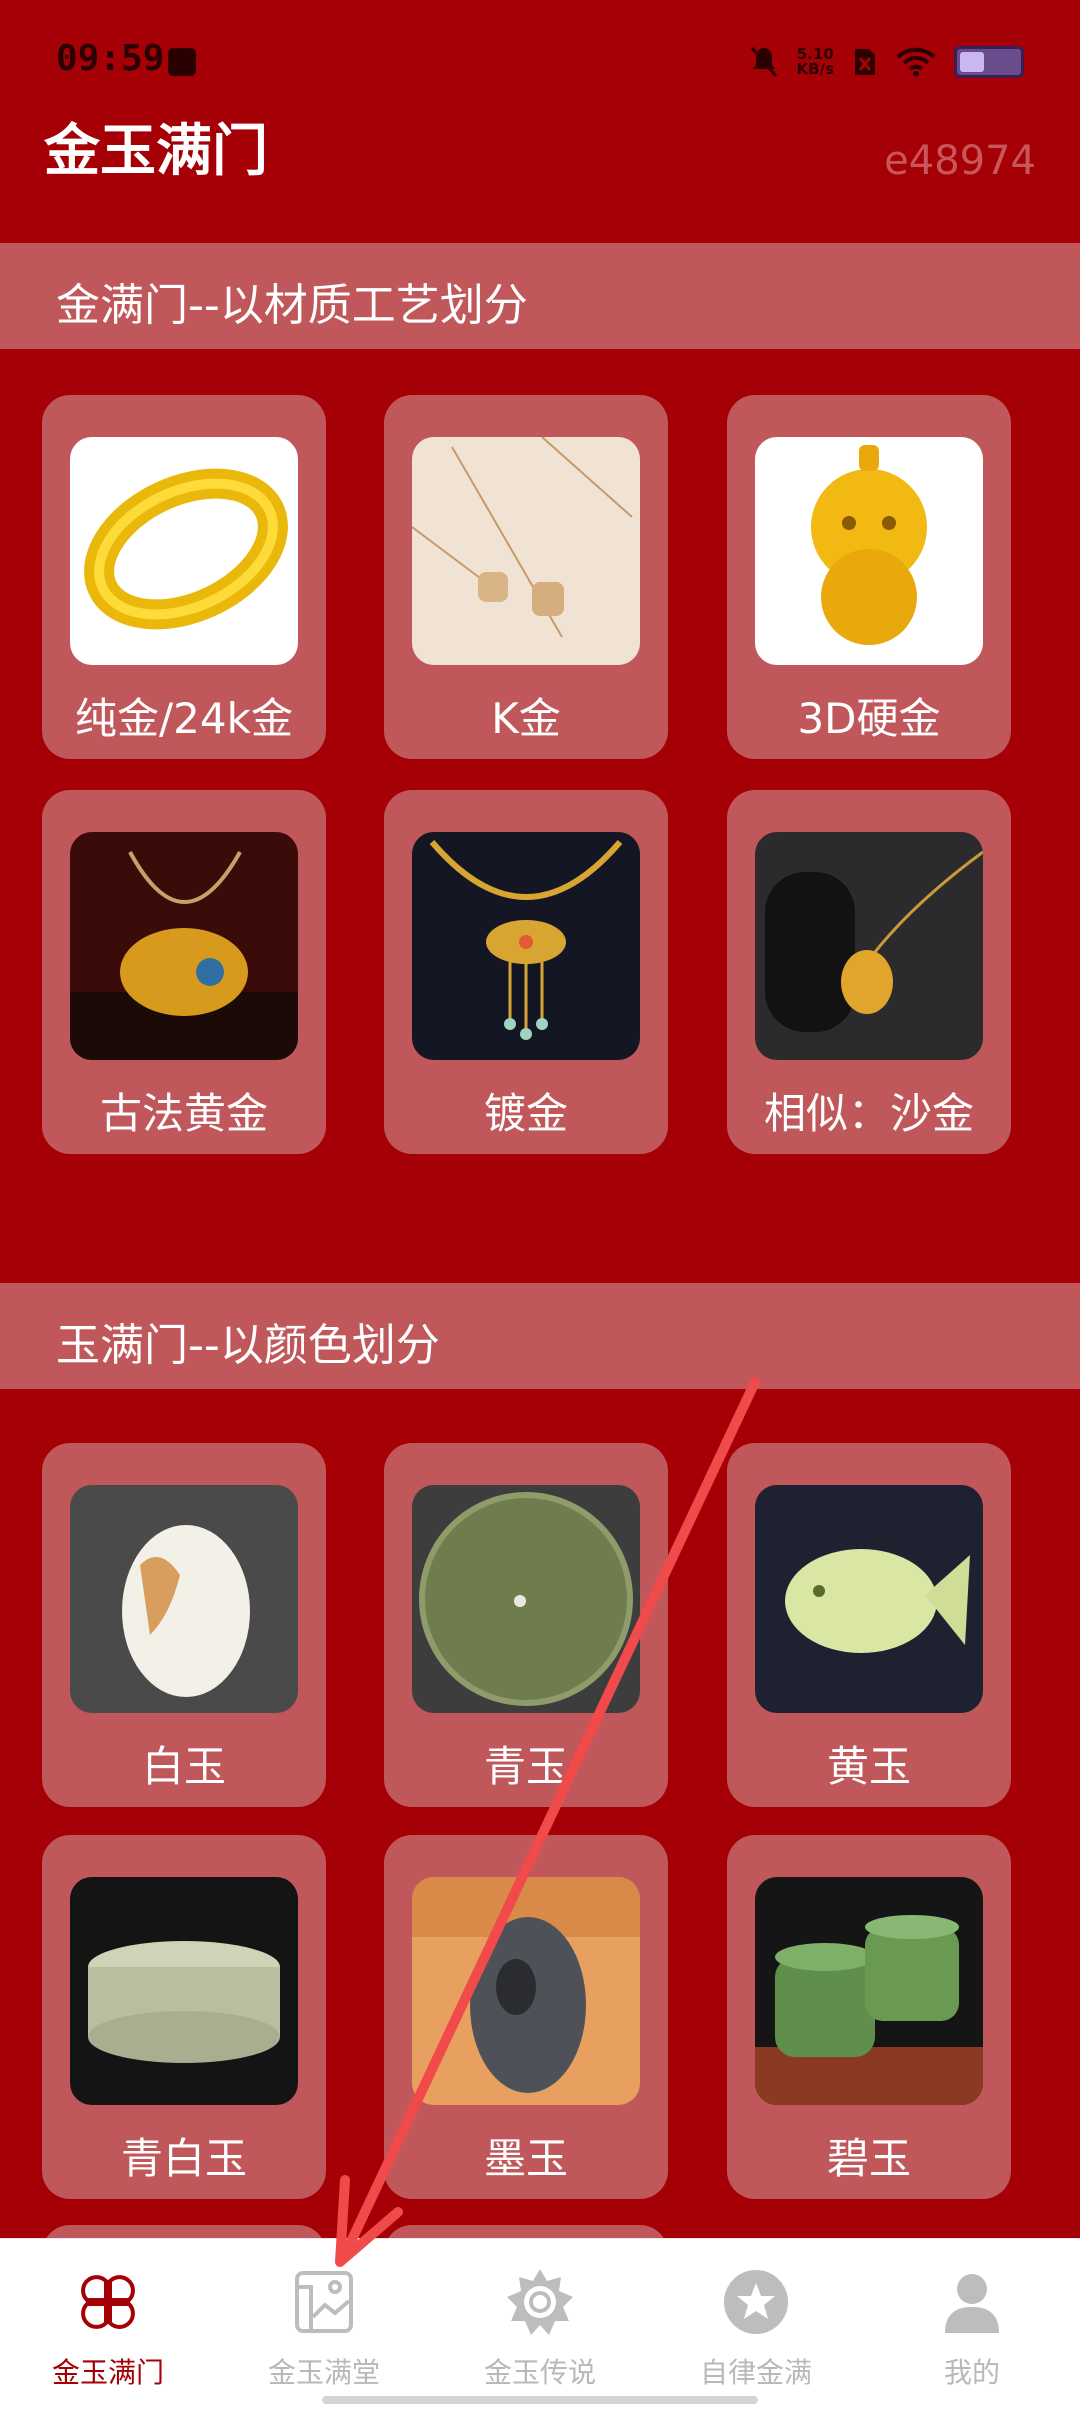 The height and width of the screenshot is (2409, 1080). Describe the element at coordinates (540, 2302) in the screenshot. I see `compass-badge-icon` at that location.